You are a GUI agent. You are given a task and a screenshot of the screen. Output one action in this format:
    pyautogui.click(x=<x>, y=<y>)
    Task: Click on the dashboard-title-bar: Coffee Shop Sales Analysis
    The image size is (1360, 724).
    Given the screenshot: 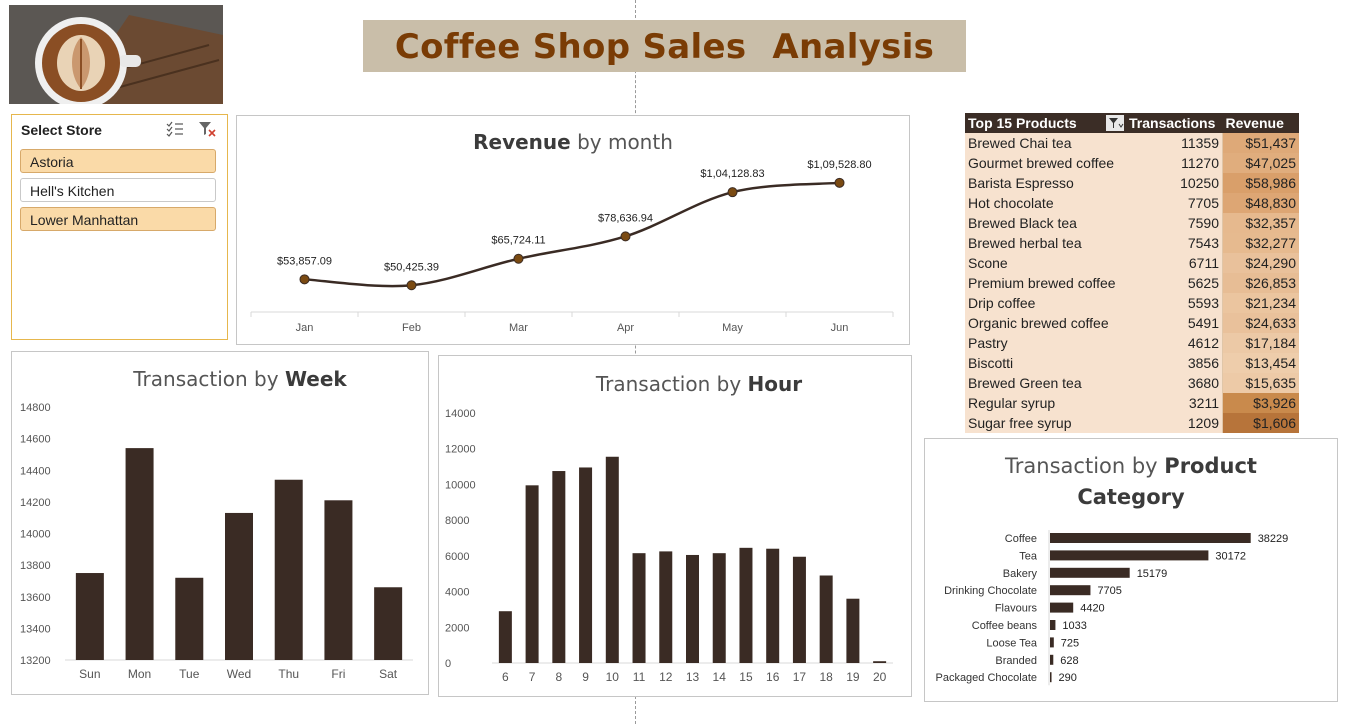 What is the action you would take?
    pyautogui.click(x=664, y=46)
    